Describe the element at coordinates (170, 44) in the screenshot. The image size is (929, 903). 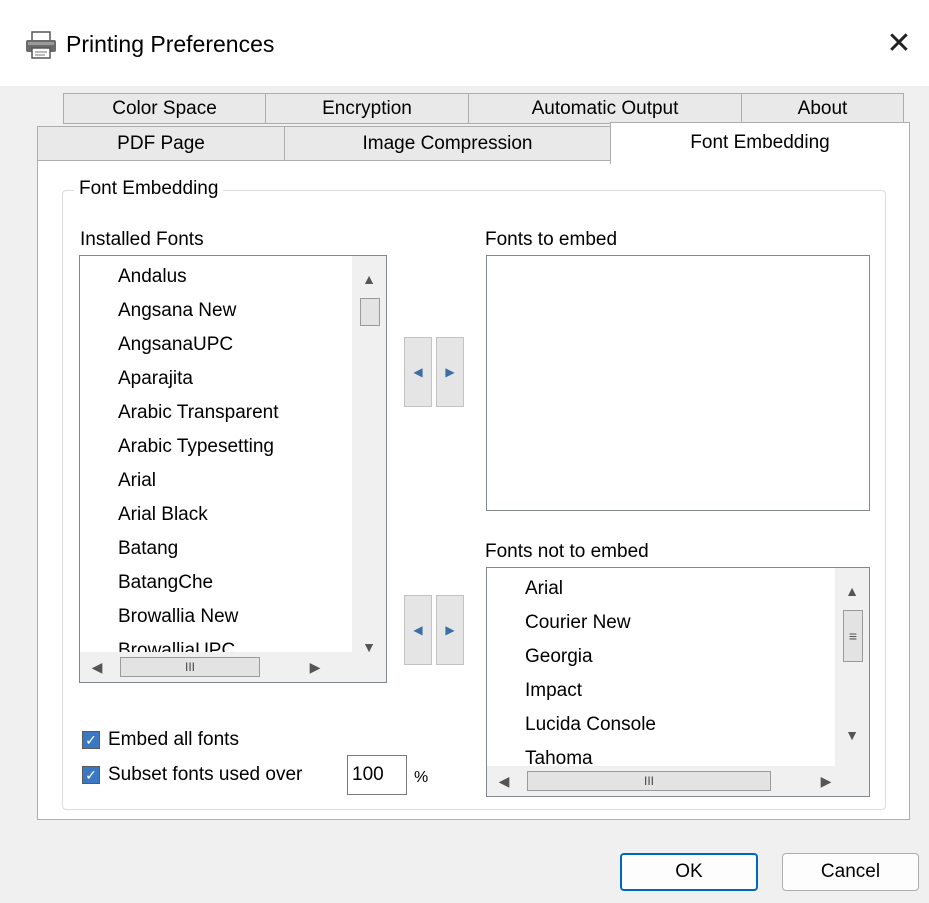
I see `window-title: Printing Preferences` at that location.